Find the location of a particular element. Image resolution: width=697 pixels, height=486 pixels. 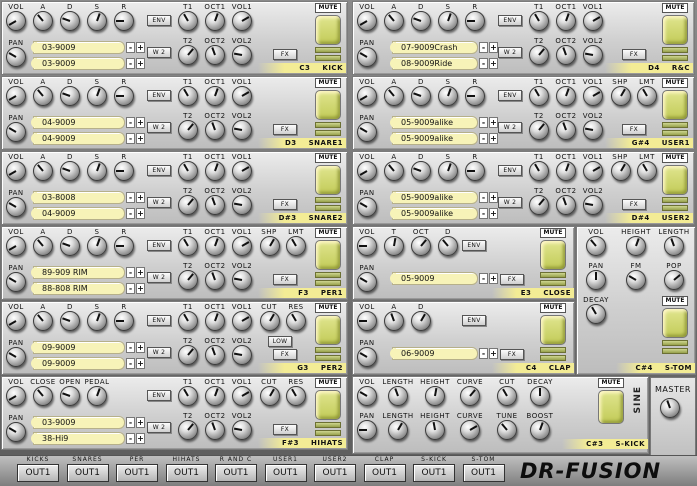

per1-env-button: ENV is located at coordinates (159, 245).